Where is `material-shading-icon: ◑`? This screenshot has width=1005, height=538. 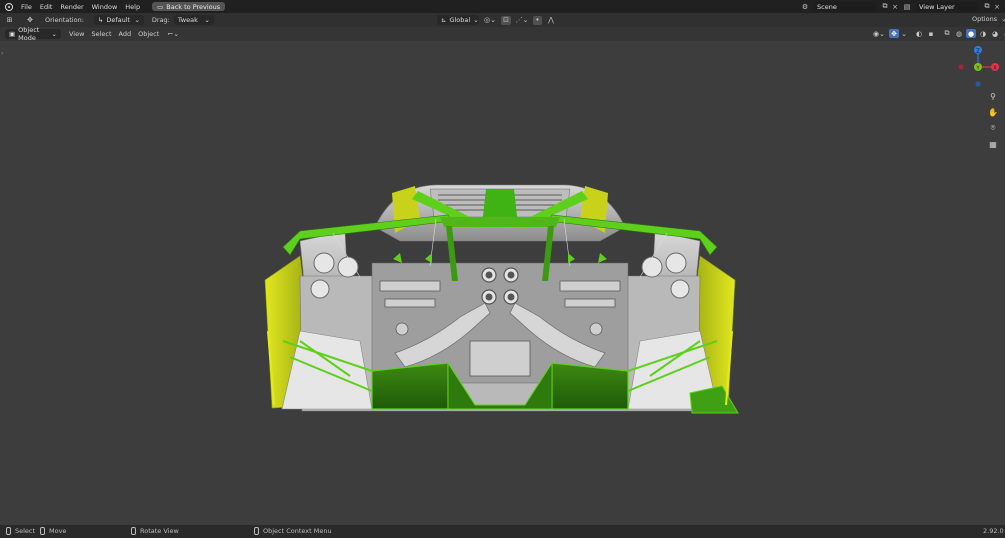 material-shading-icon: ◑ is located at coordinates (983, 33).